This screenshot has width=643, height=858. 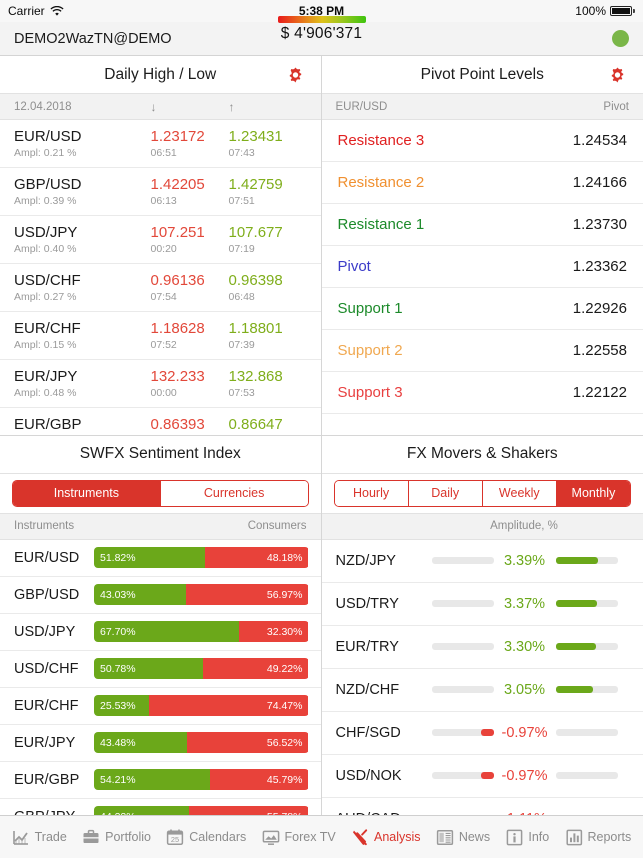 What do you see at coordinates (270, 837) in the screenshot?
I see `monitor-icon` at bounding box center [270, 837].